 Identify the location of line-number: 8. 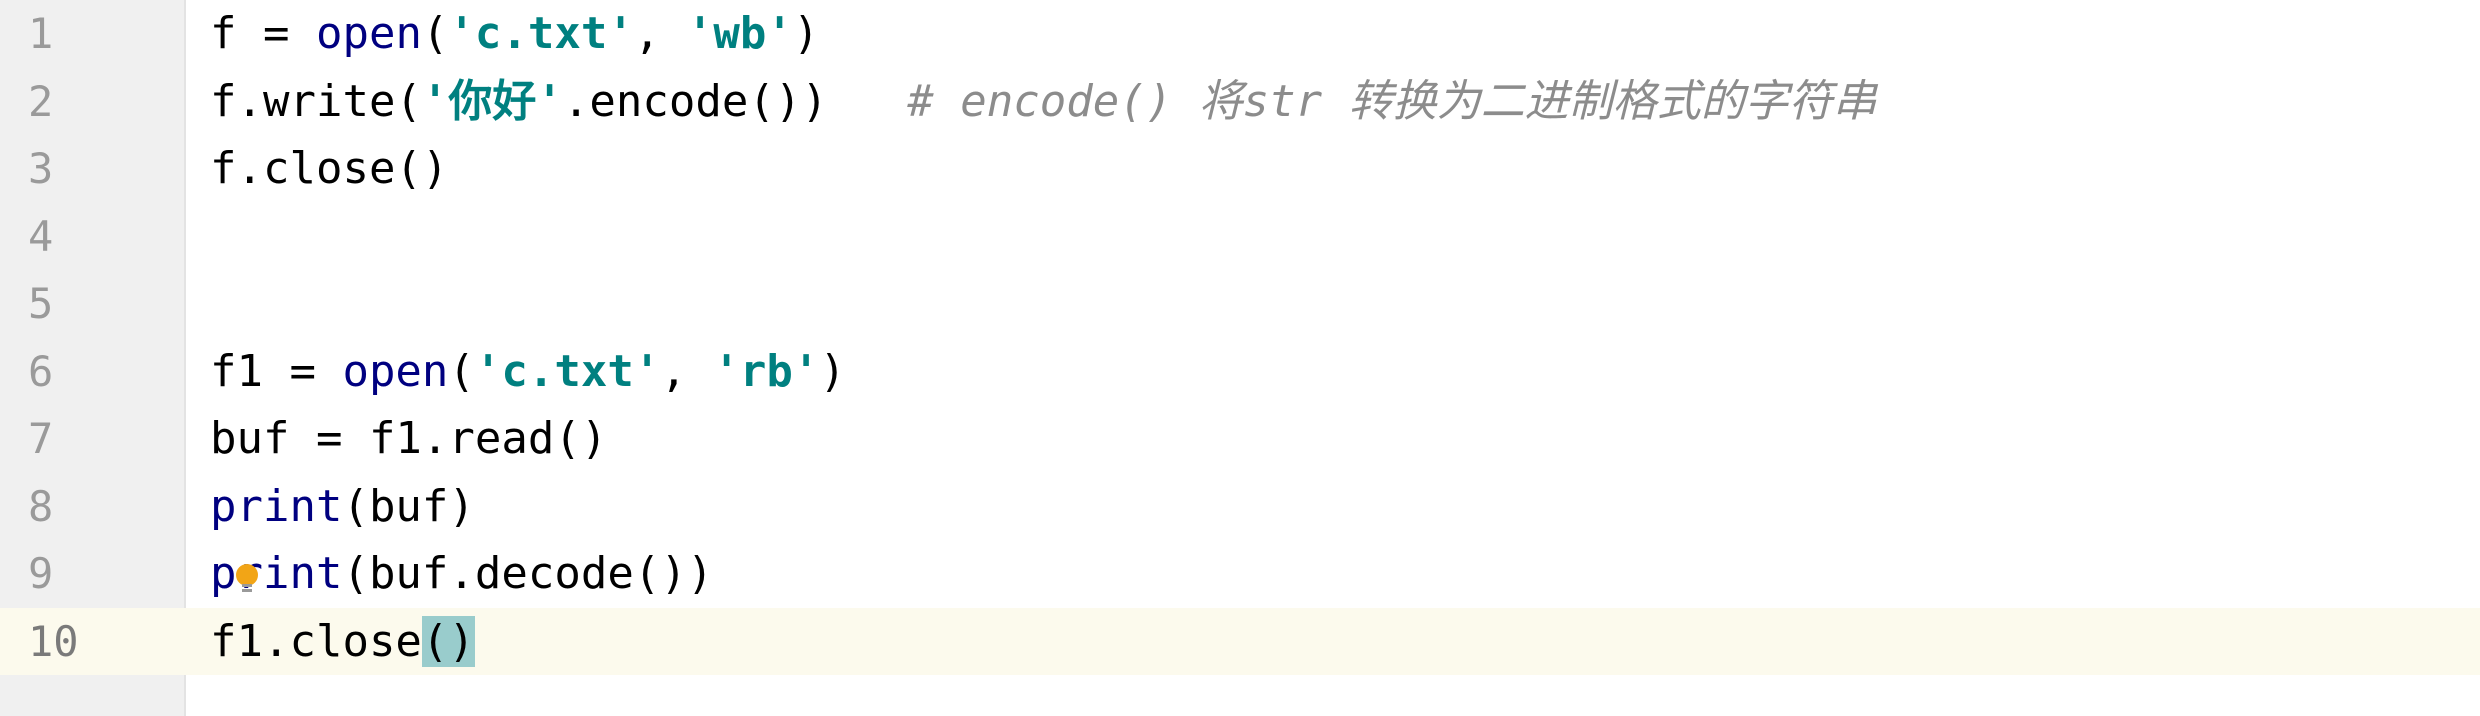
(41, 506).